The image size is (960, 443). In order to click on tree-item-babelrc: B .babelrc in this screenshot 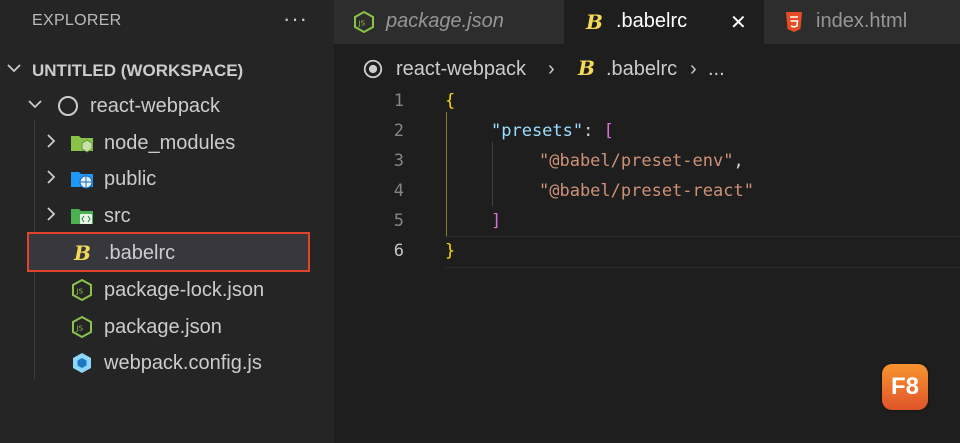, I will do `click(168, 252)`.